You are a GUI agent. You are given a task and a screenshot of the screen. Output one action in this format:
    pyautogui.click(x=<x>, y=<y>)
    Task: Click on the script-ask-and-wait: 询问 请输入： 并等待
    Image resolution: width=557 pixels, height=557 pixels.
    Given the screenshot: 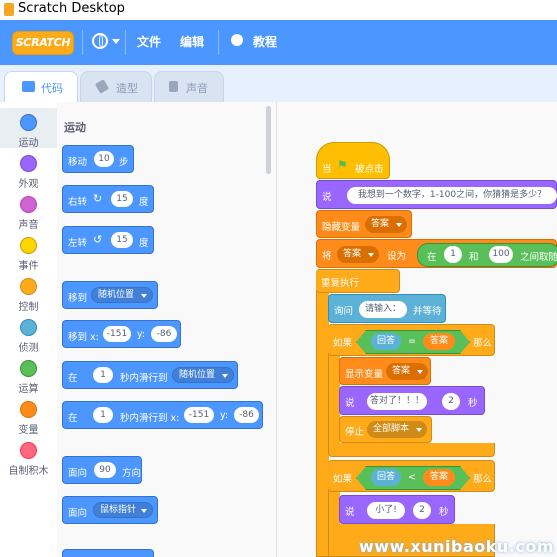 What is the action you would take?
    pyautogui.click(x=387, y=308)
    